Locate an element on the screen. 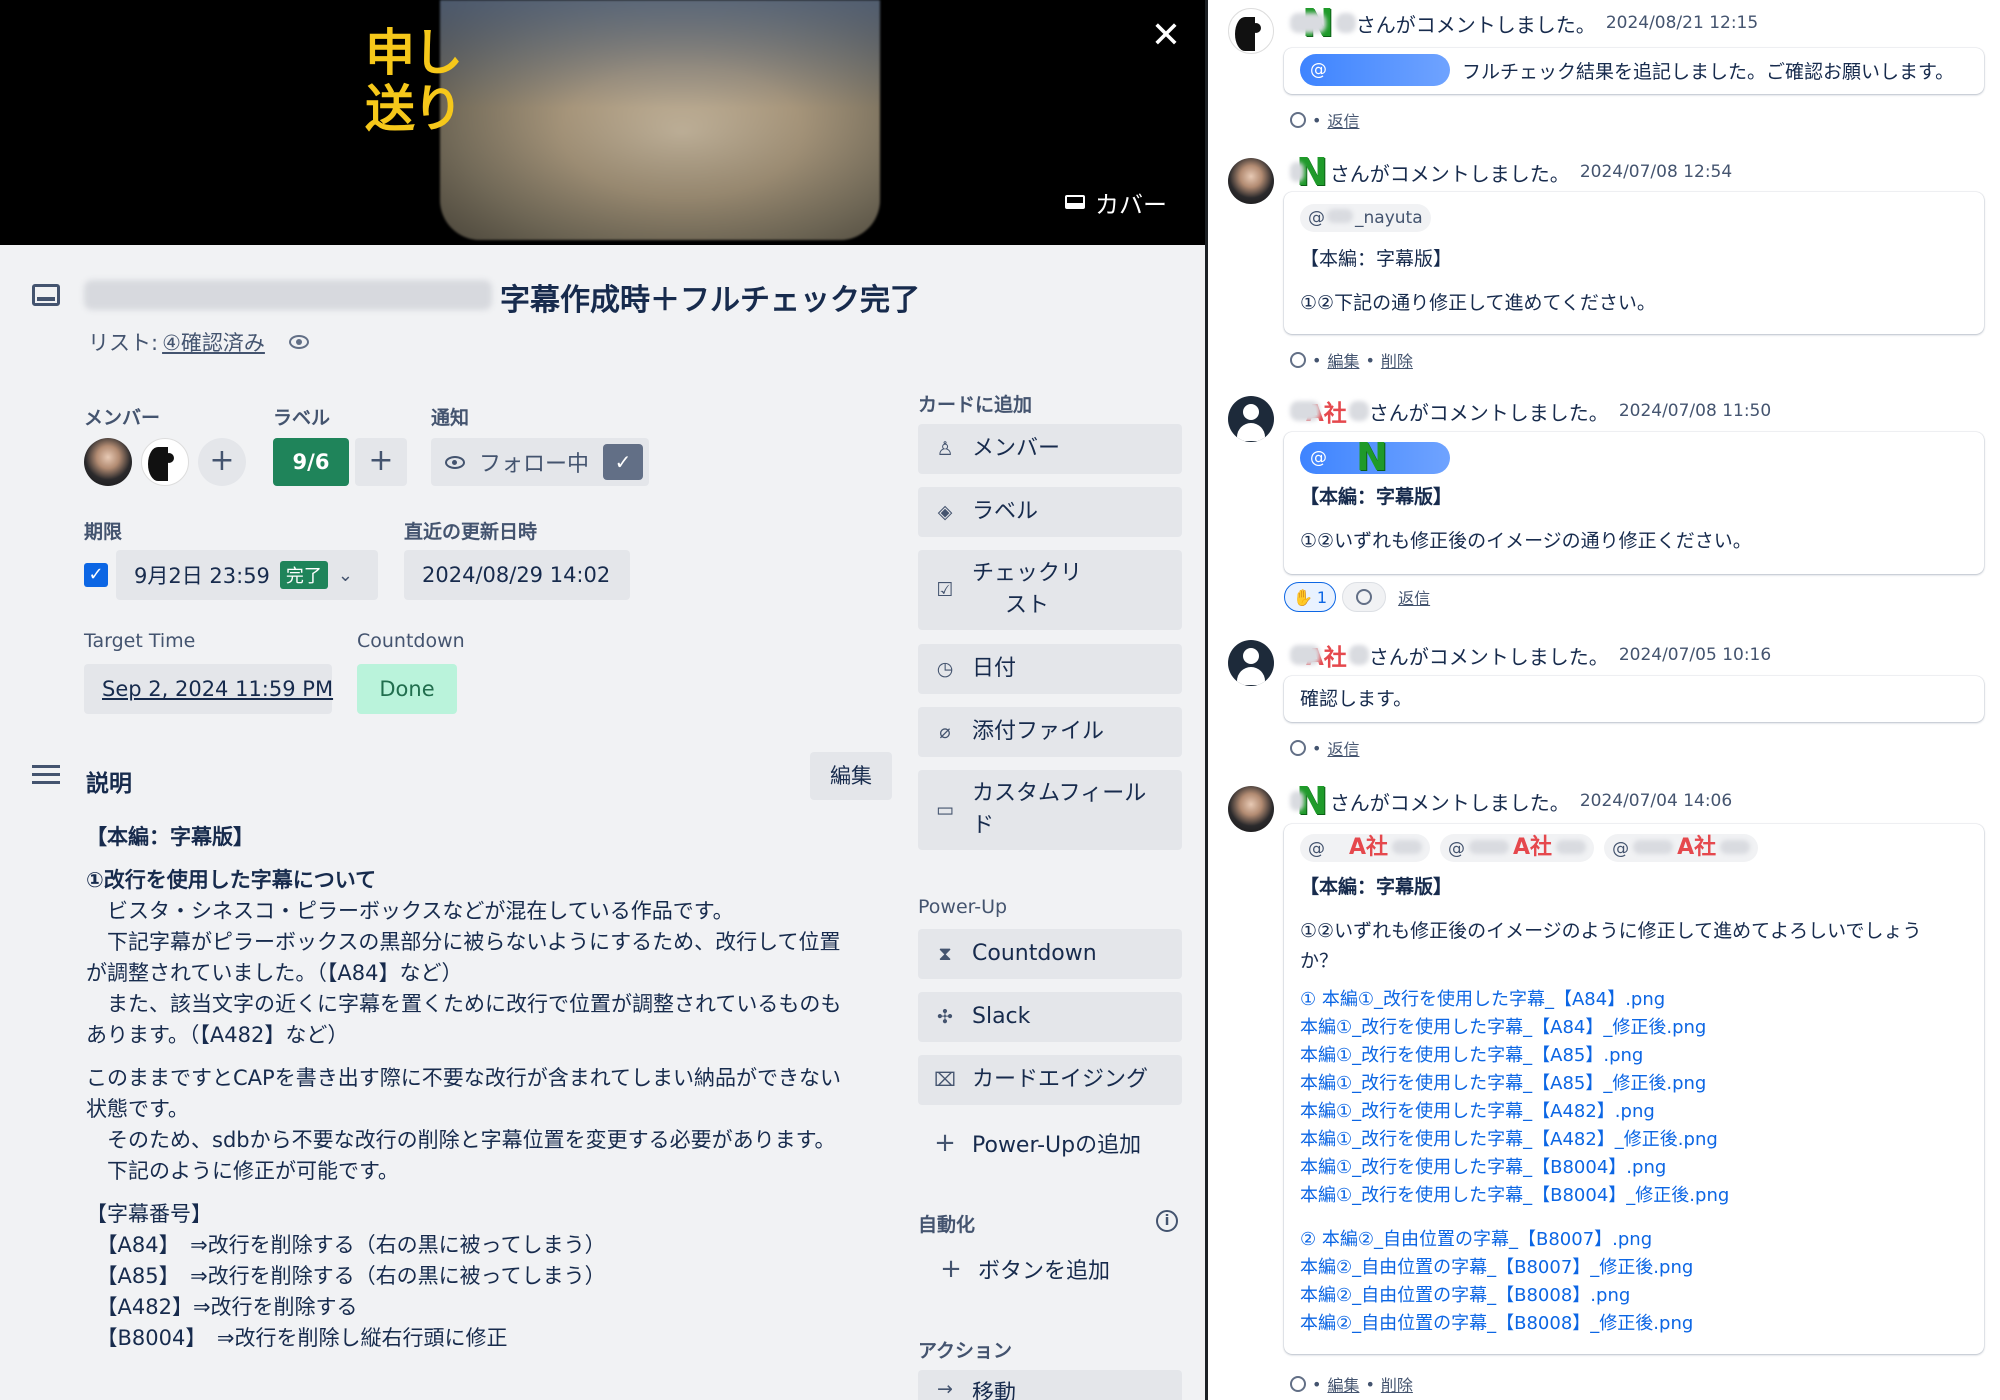 The image size is (2000, 1400). attachment-link: ② 本編②_自由位置の字幕_【B8007】.png is located at coordinates (1634, 1240).